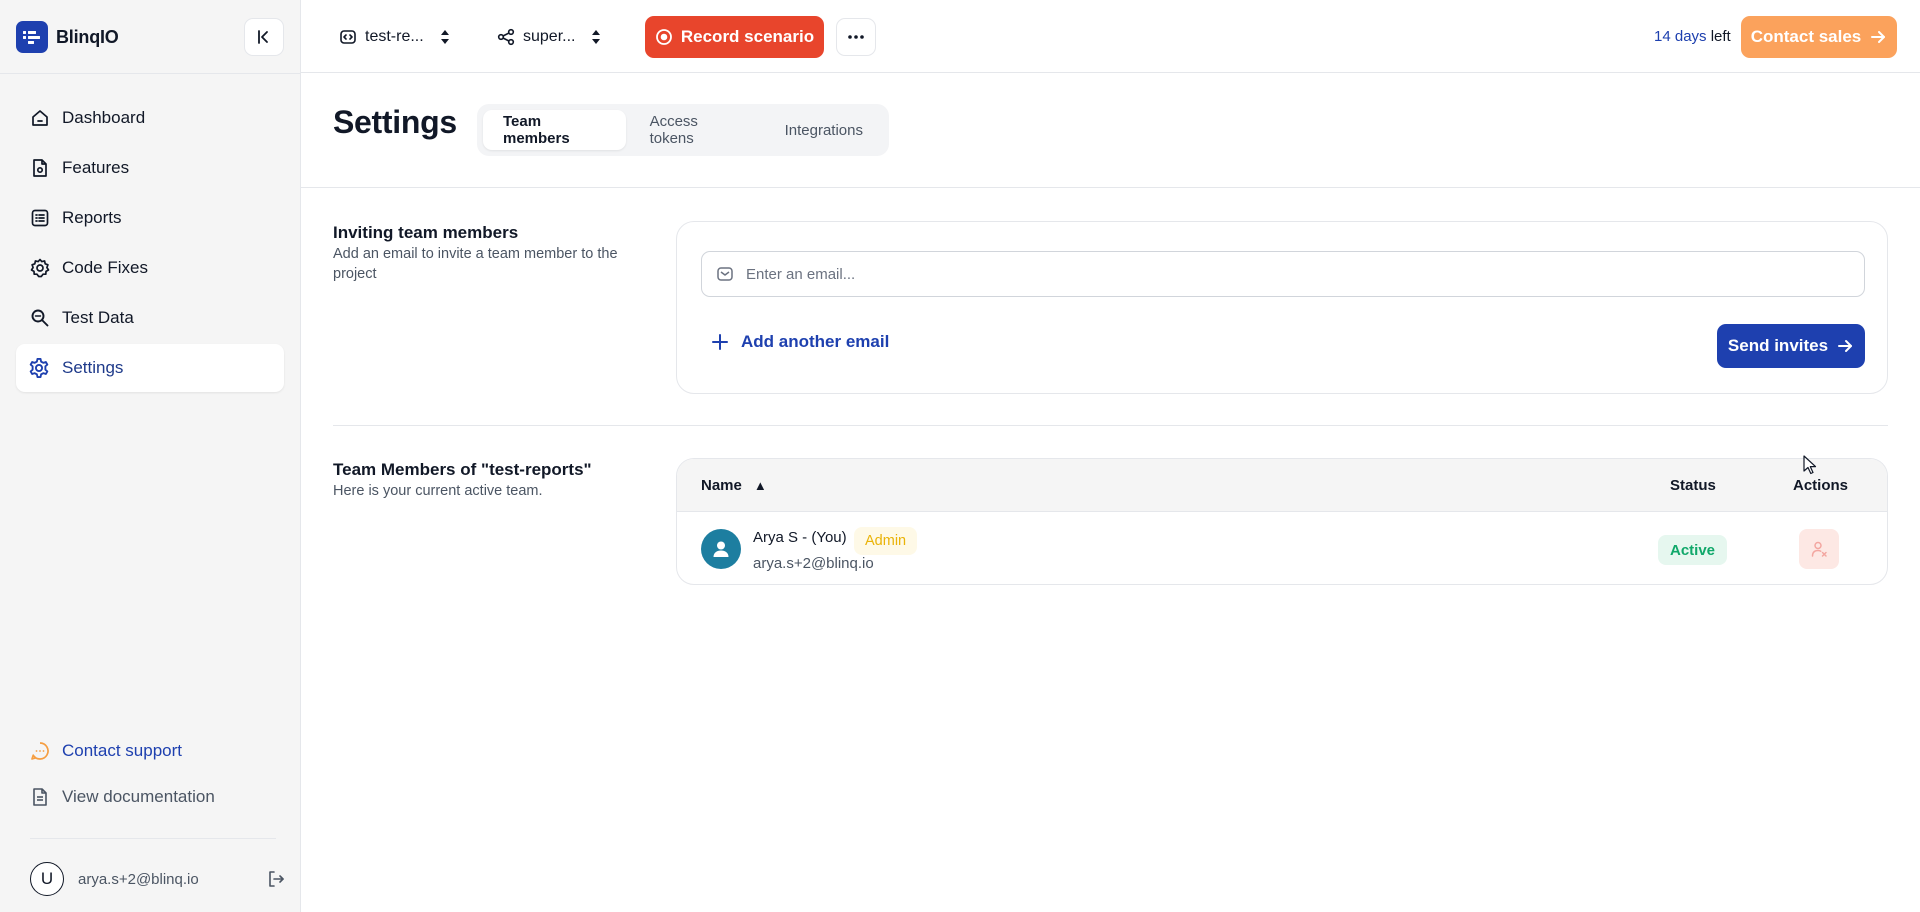  Describe the element at coordinates (40, 218) in the screenshot. I see `list-icon` at that location.